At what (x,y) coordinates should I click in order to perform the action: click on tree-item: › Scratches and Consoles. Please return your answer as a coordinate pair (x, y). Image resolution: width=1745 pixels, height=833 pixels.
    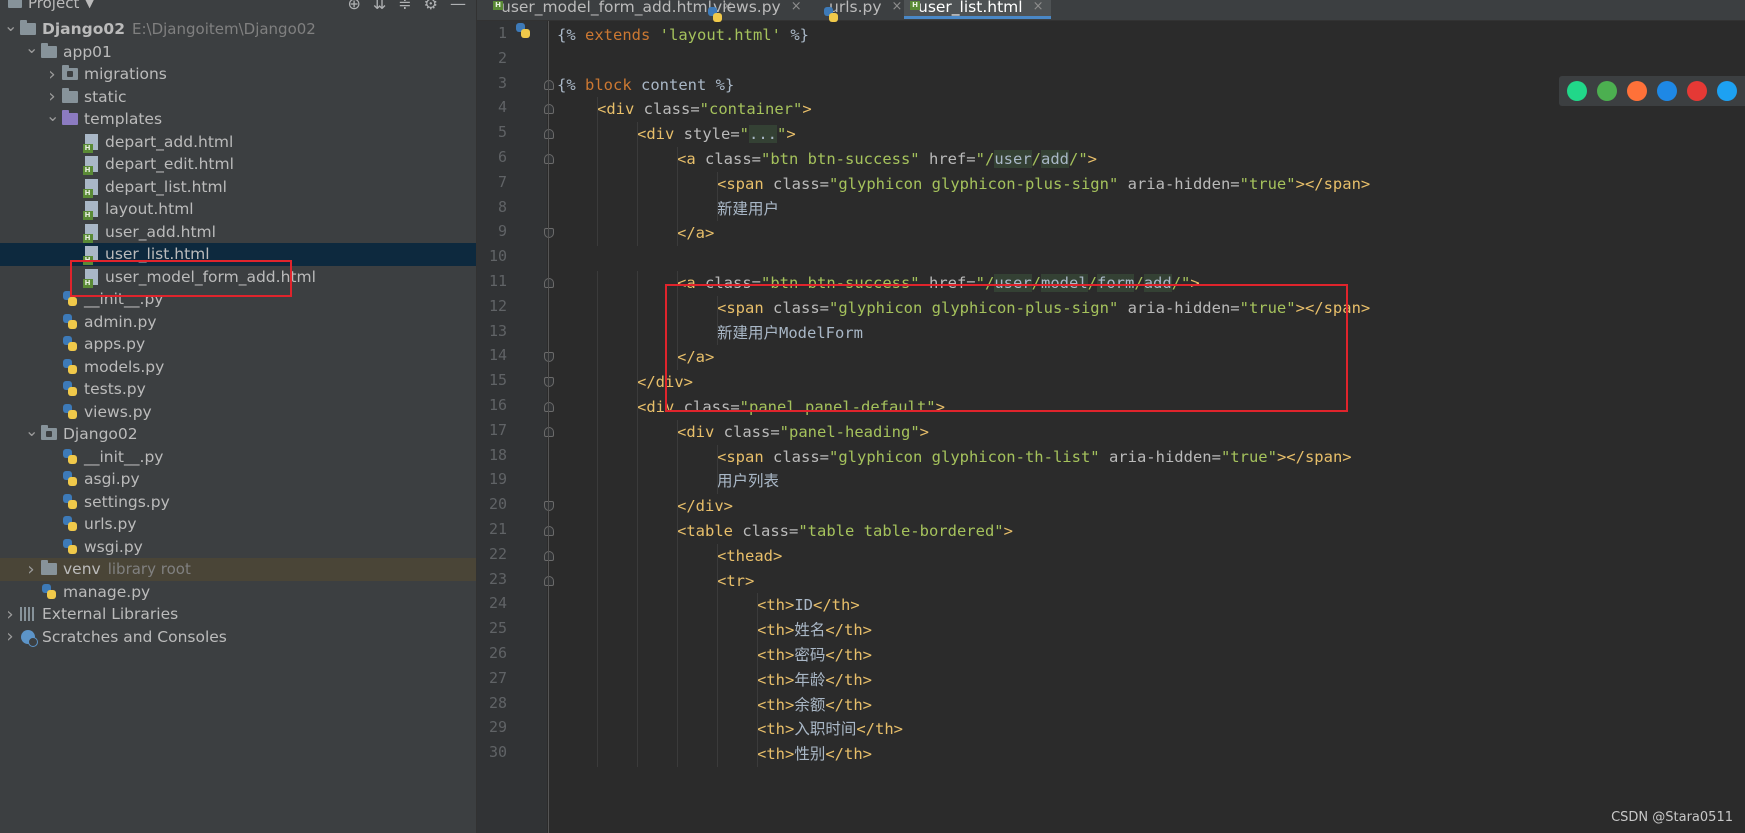
    Looking at the image, I should click on (238, 637).